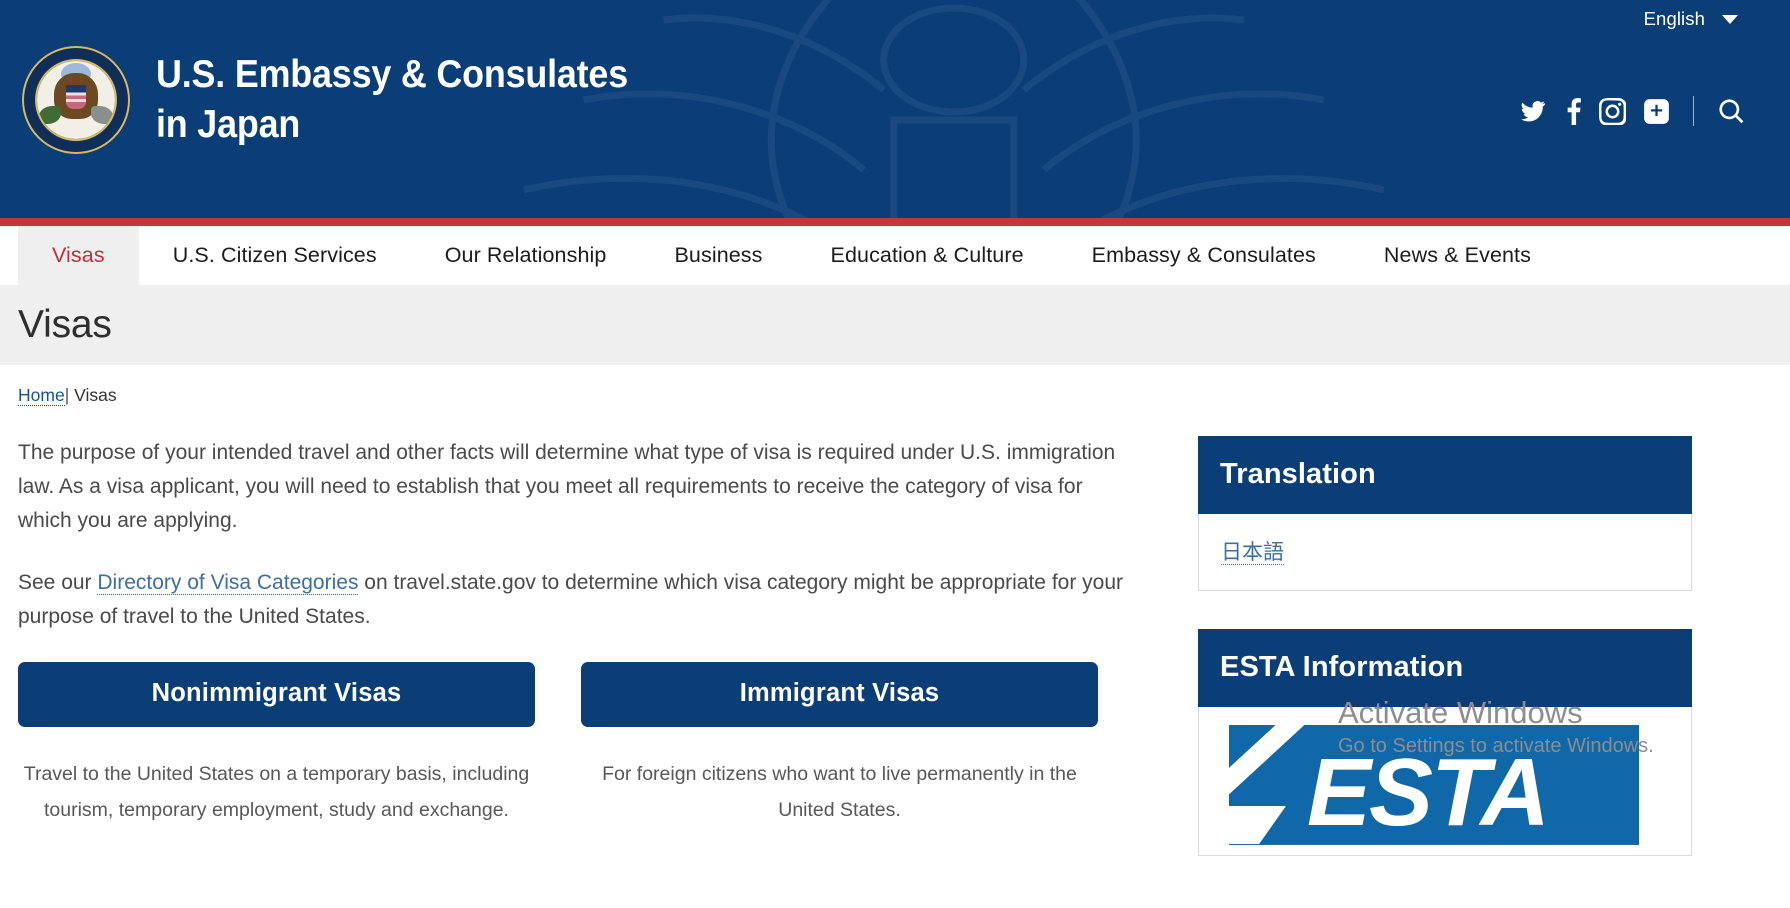  Describe the element at coordinates (718, 255) in the screenshot. I see `nav-item-business: Business` at that location.